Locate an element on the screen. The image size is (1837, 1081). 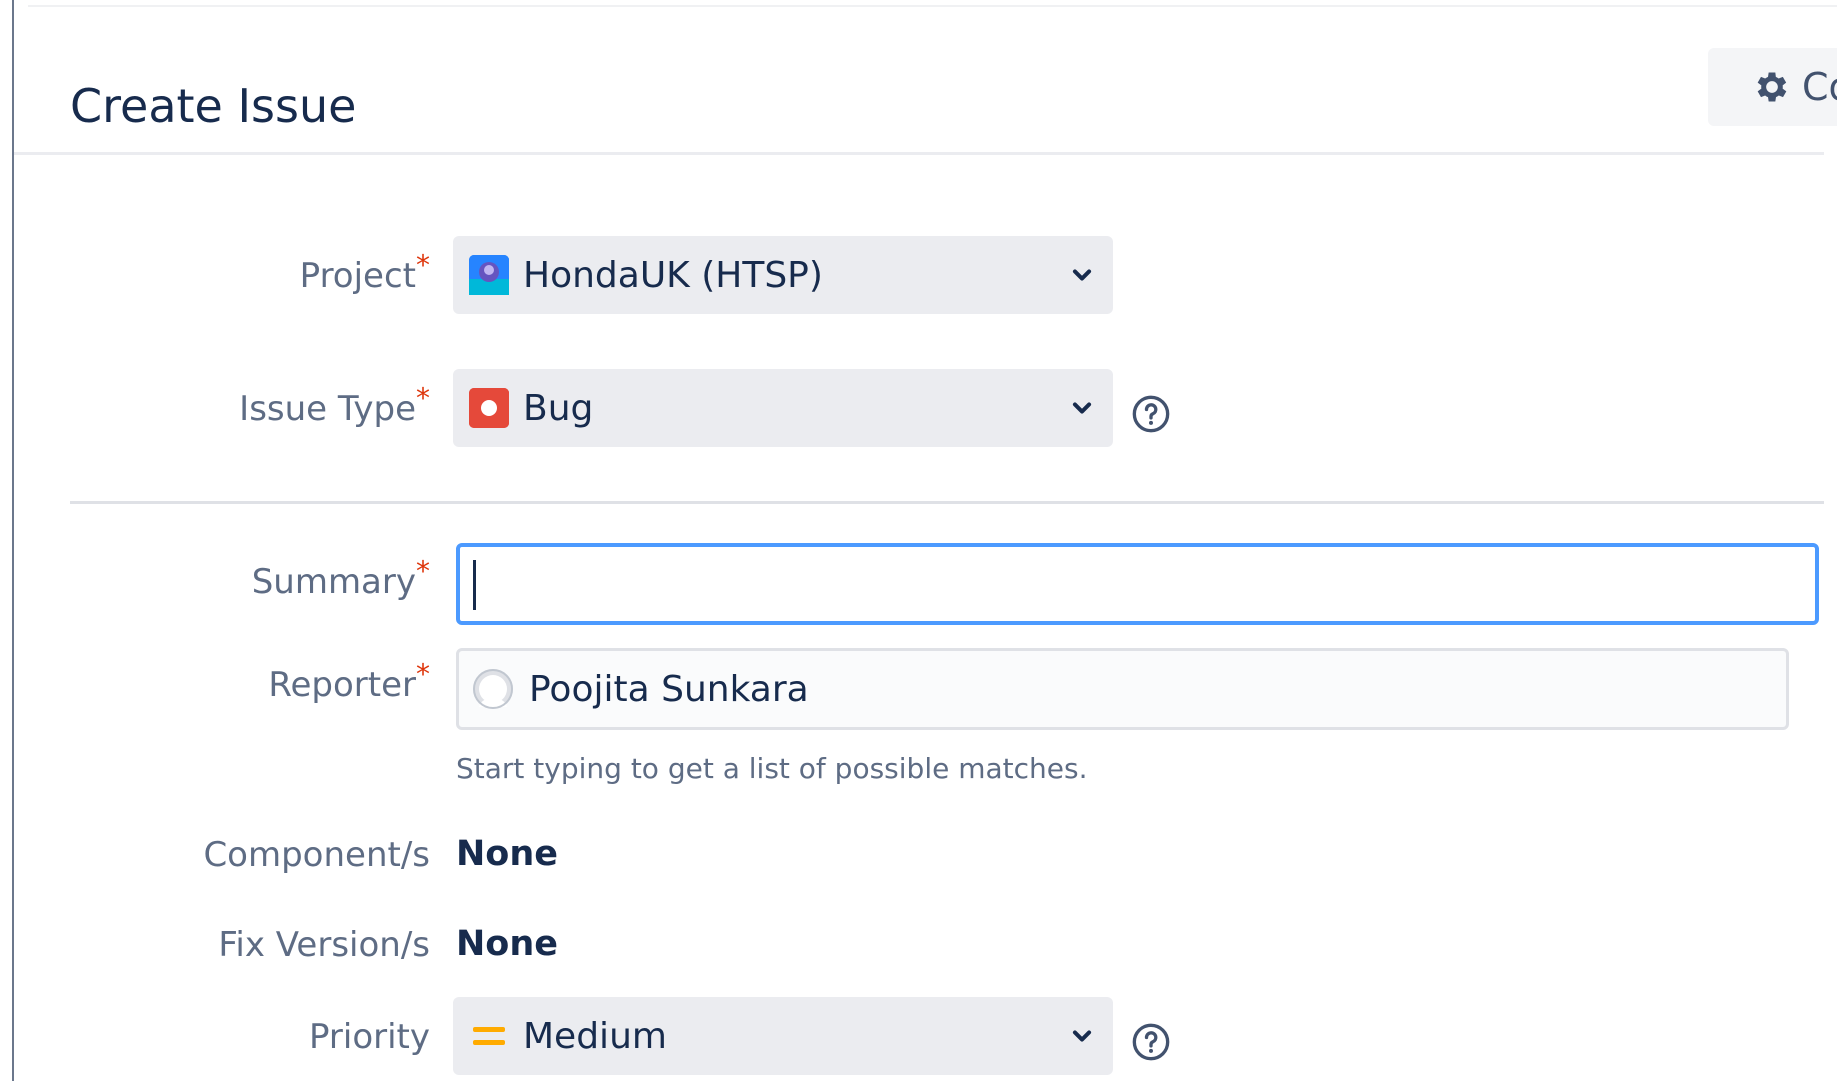
project-avatar-icon is located at coordinates (489, 275).